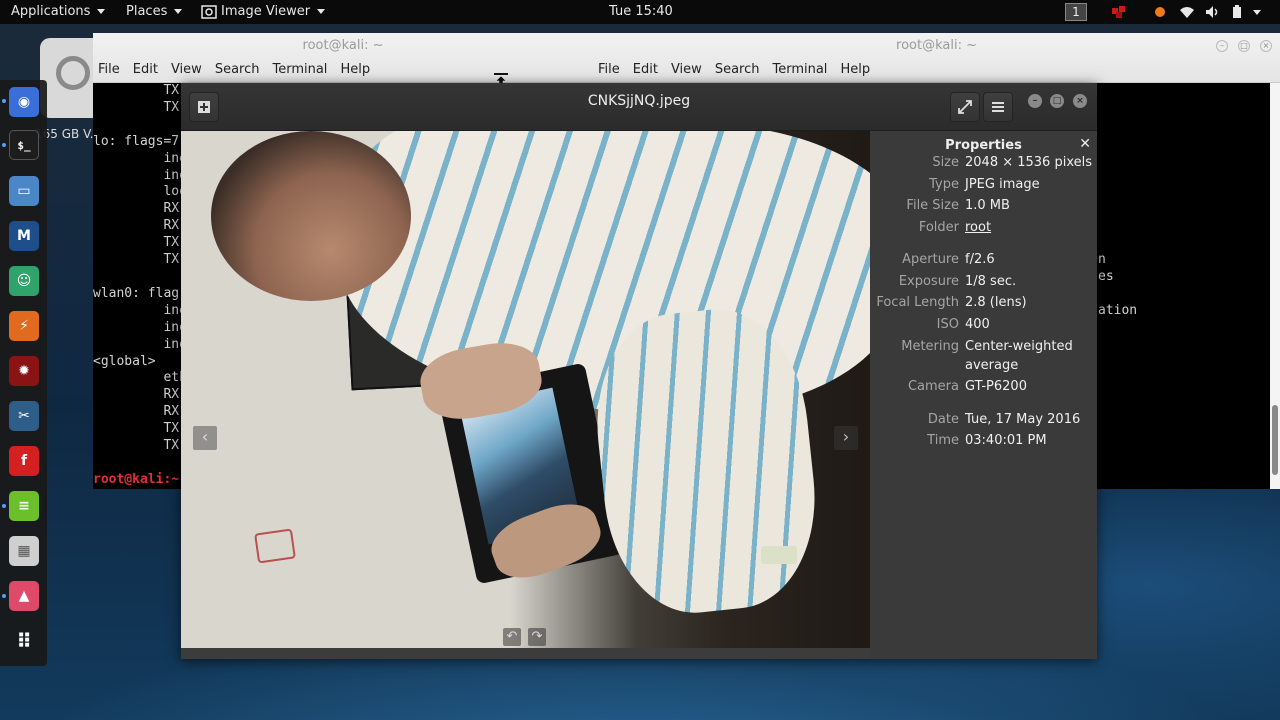  What do you see at coordinates (980, 259) in the screenshot?
I see `property-value: f/2.6` at bounding box center [980, 259].